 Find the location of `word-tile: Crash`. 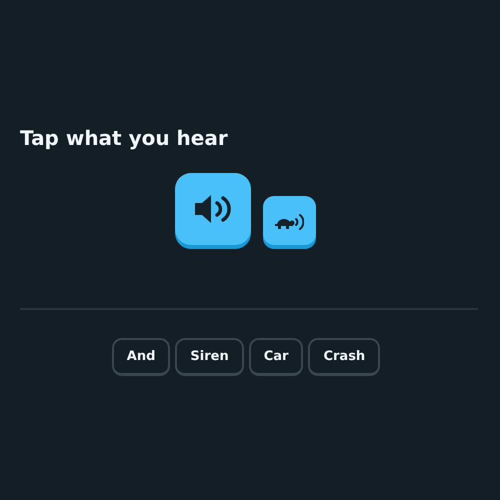

word-tile: Crash is located at coordinates (344, 357).